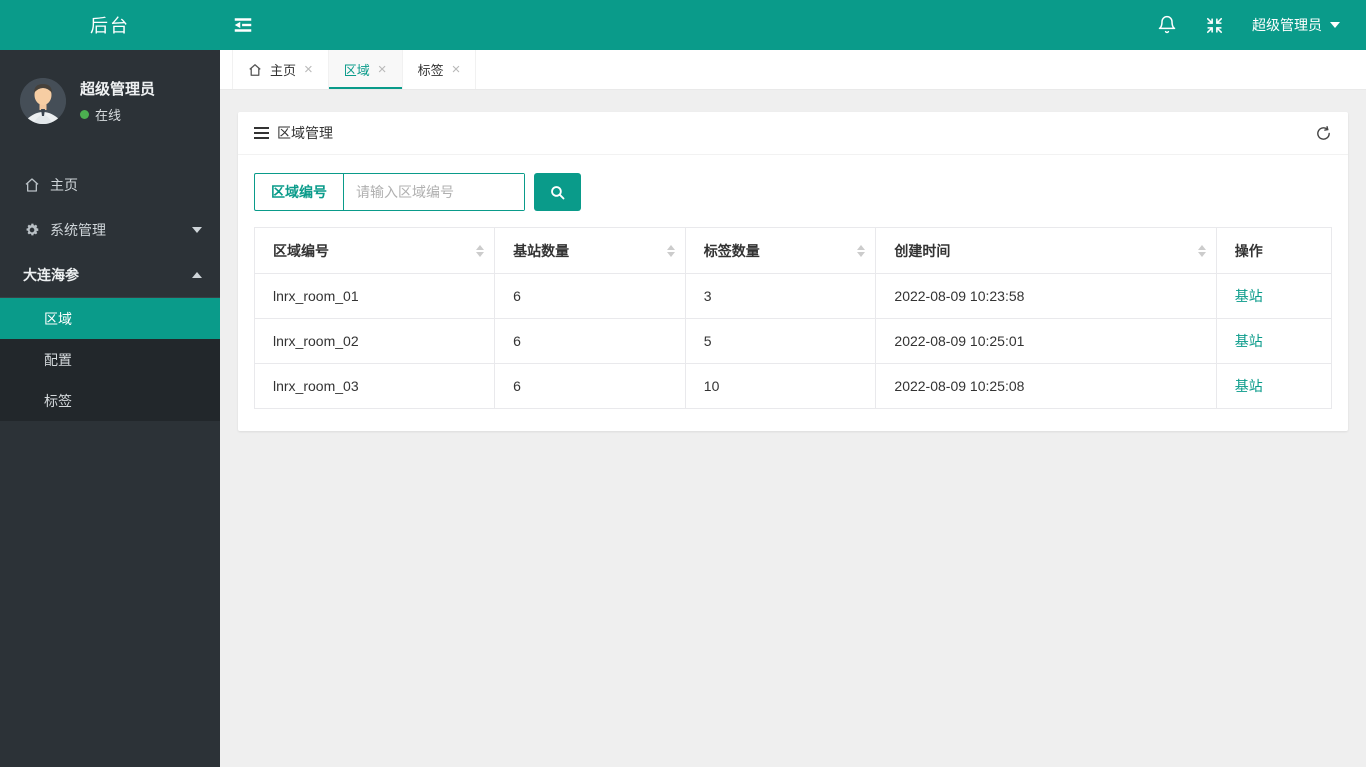 This screenshot has width=1366, height=767. What do you see at coordinates (110, 229) in the screenshot?
I see `sidebar-item-system: 系统管理` at bounding box center [110, 229].